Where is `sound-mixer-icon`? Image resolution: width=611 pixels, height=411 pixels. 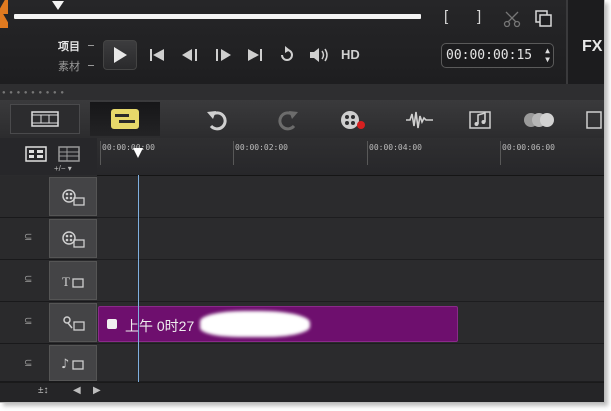 sound-mixer-icon is located at coordinates (420, 120).